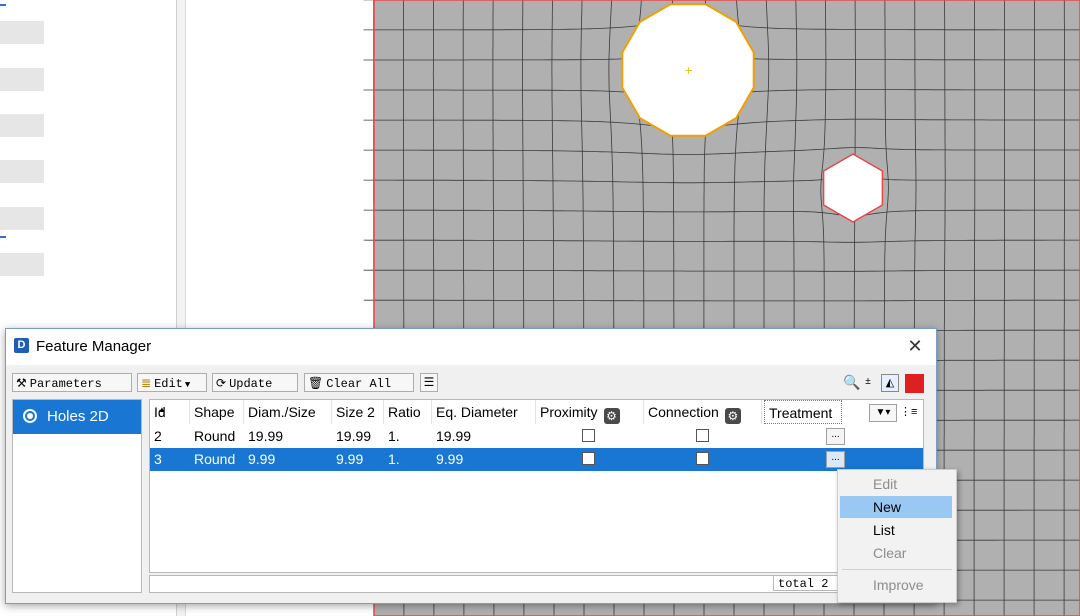 The height and width of the screenshot is (616, 1080). I want to click on cell-eq-diameter: 9.99, so click(450, 459).